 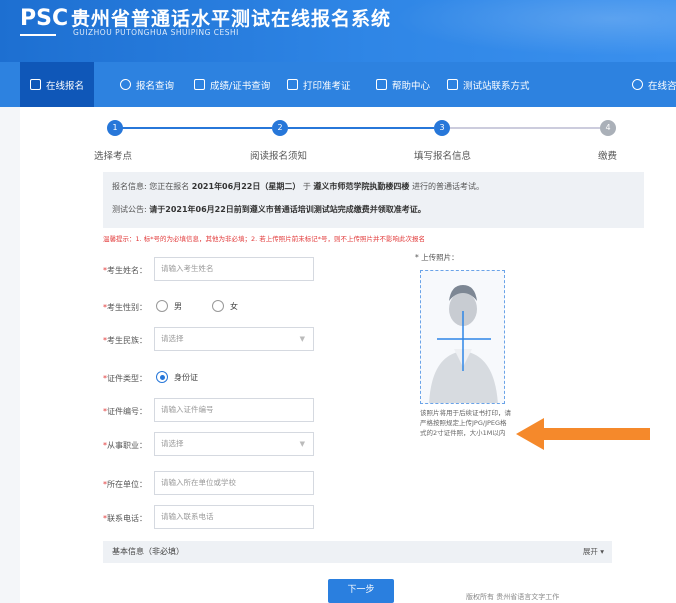 What do you see at coordinates (381, 84) in the screenshot?
I see `help-icon` at bounding box center [381, 84].